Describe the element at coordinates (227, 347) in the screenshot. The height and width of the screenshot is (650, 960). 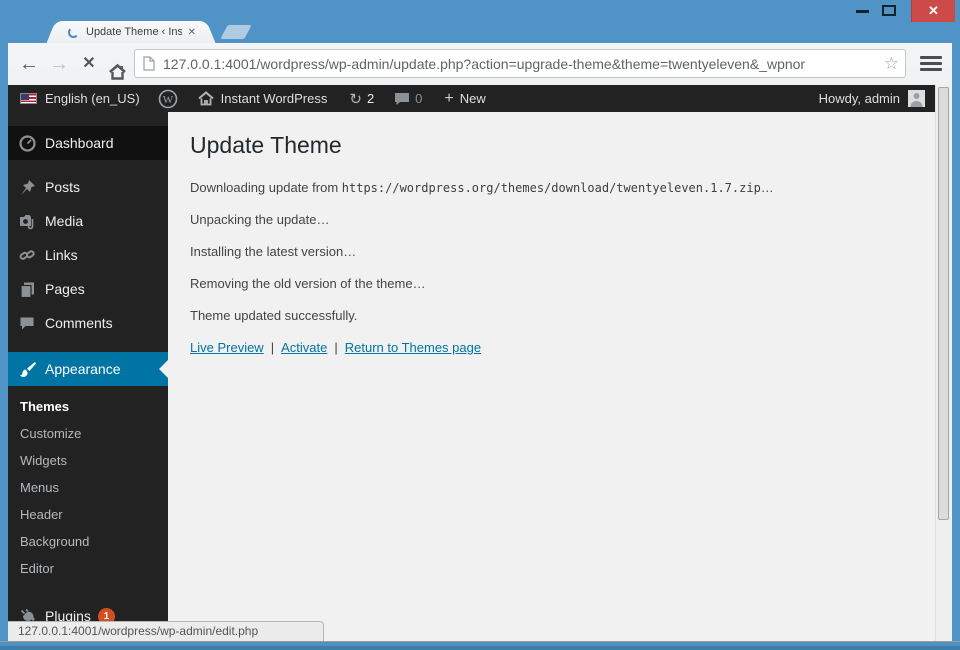
I see `live-preview-link: Live Preview` at that location.